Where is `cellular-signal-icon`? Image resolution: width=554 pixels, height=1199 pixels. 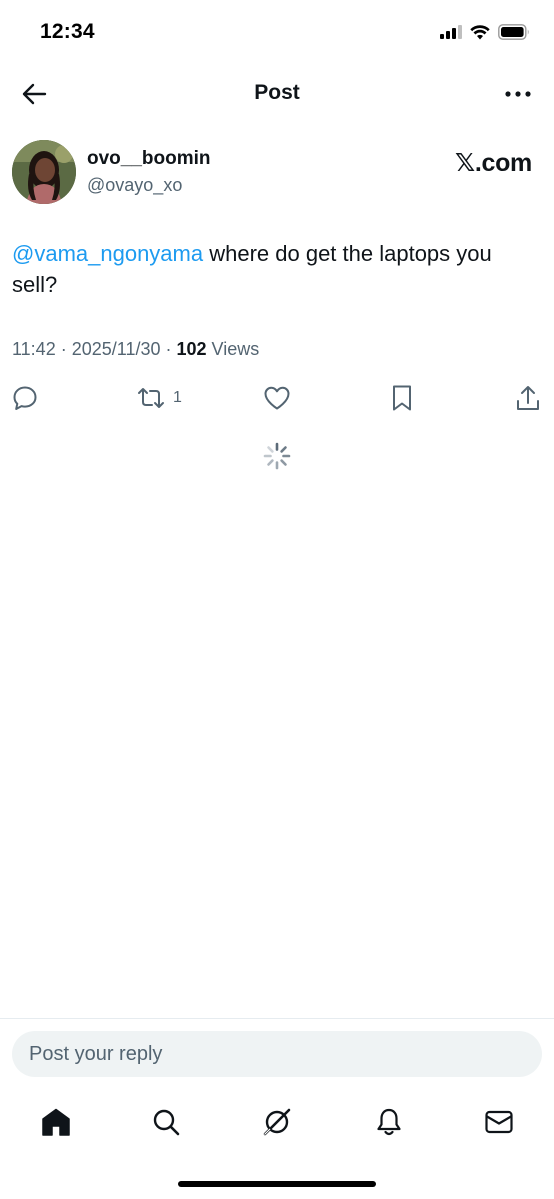
cellular-signal-icon is located at coordinates (451, 32).